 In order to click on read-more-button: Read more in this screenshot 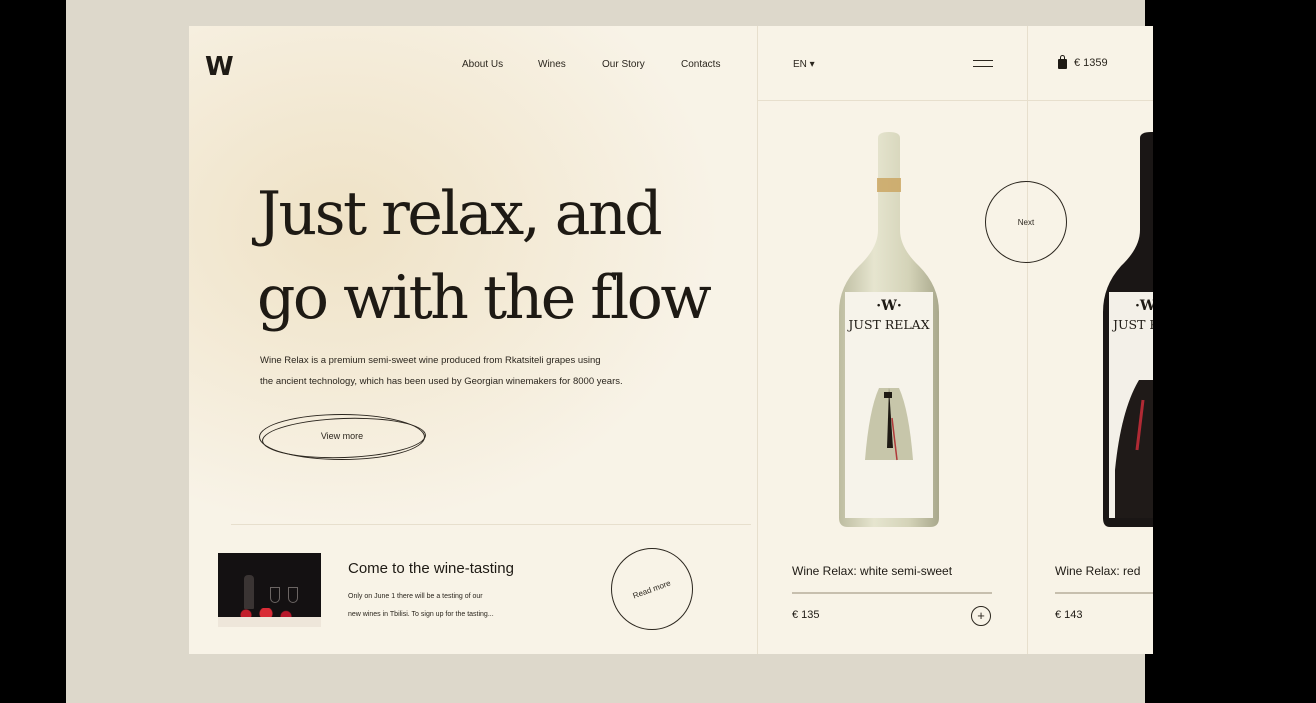, I will do `click(652, 589)`.